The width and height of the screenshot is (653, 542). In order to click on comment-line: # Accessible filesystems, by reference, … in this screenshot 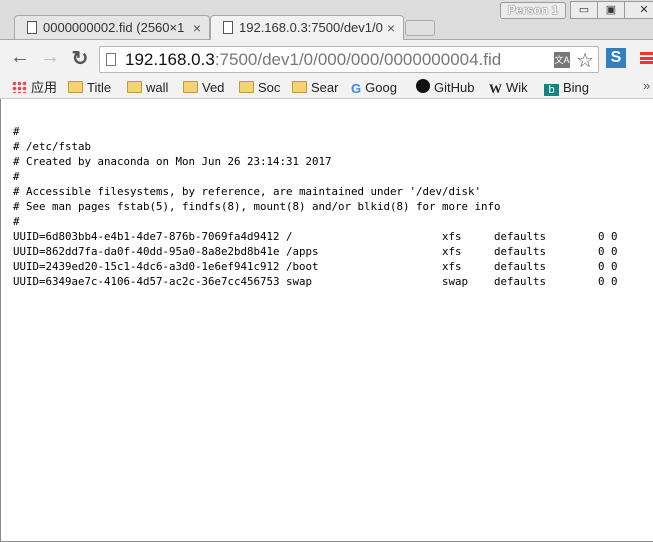, I will do `click(247, 191)`.